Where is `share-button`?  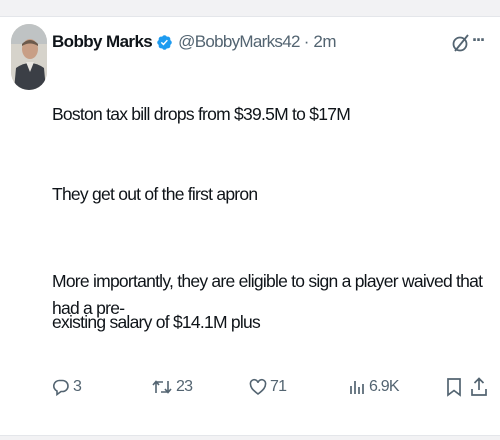
share-button is located at coordinates (479, 387).